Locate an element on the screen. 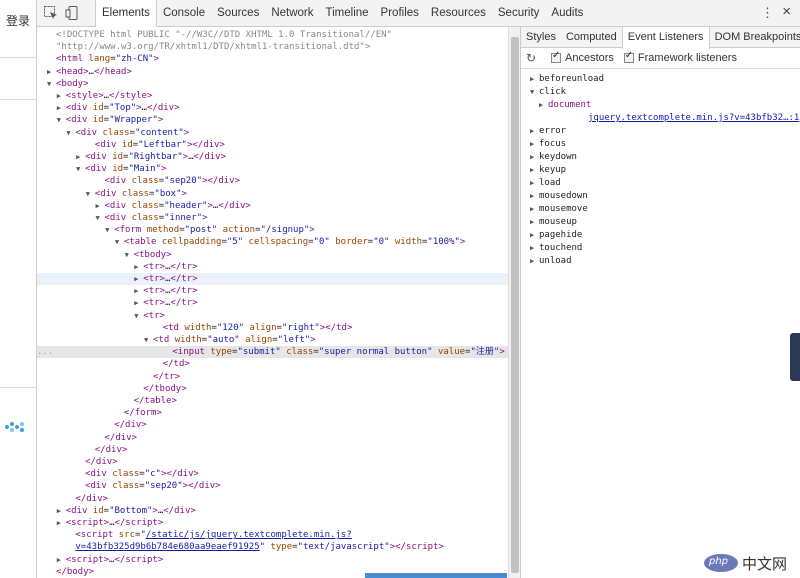 The height and width of the screenshot is (578, 800). dom-node-line: ▶ <head>…</head> is located at coordinates (272, 72).